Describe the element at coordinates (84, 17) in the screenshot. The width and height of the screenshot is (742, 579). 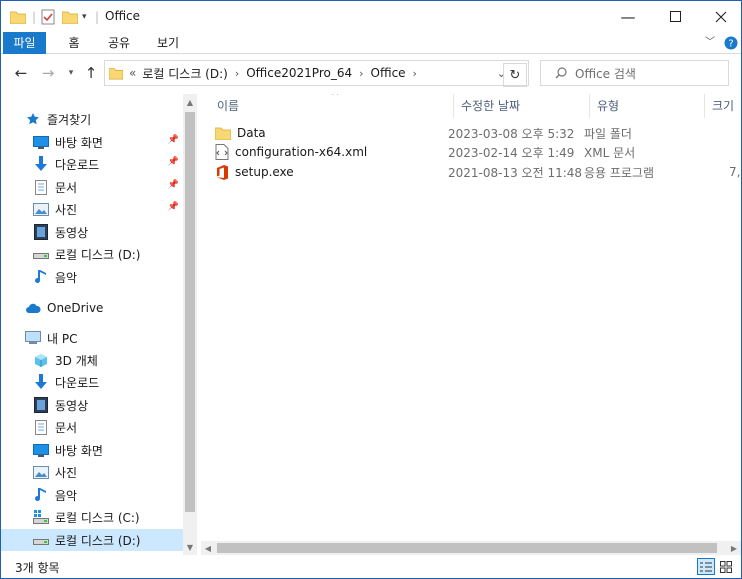
I see `customize-toolbar-icon: ▾` at that location.